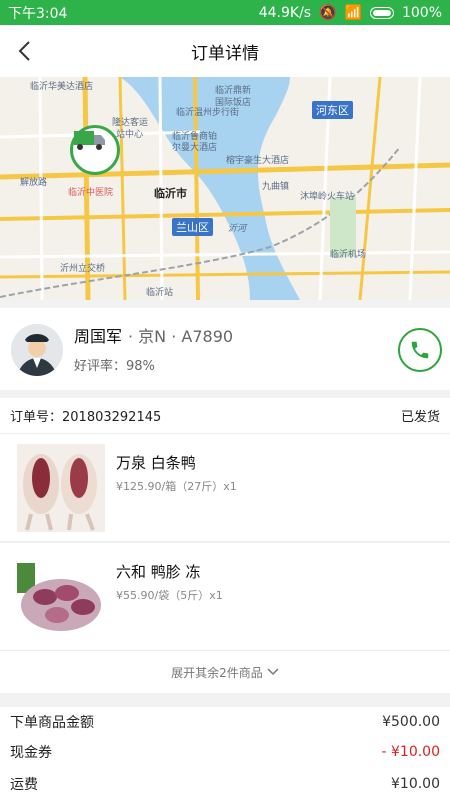 Image resolution: width=450 pixels, height=800 pixels. What do you see at coordinates (130, 135) in the screenshot?
I see `map-label: 站中心` at bounding box center [130, 135].